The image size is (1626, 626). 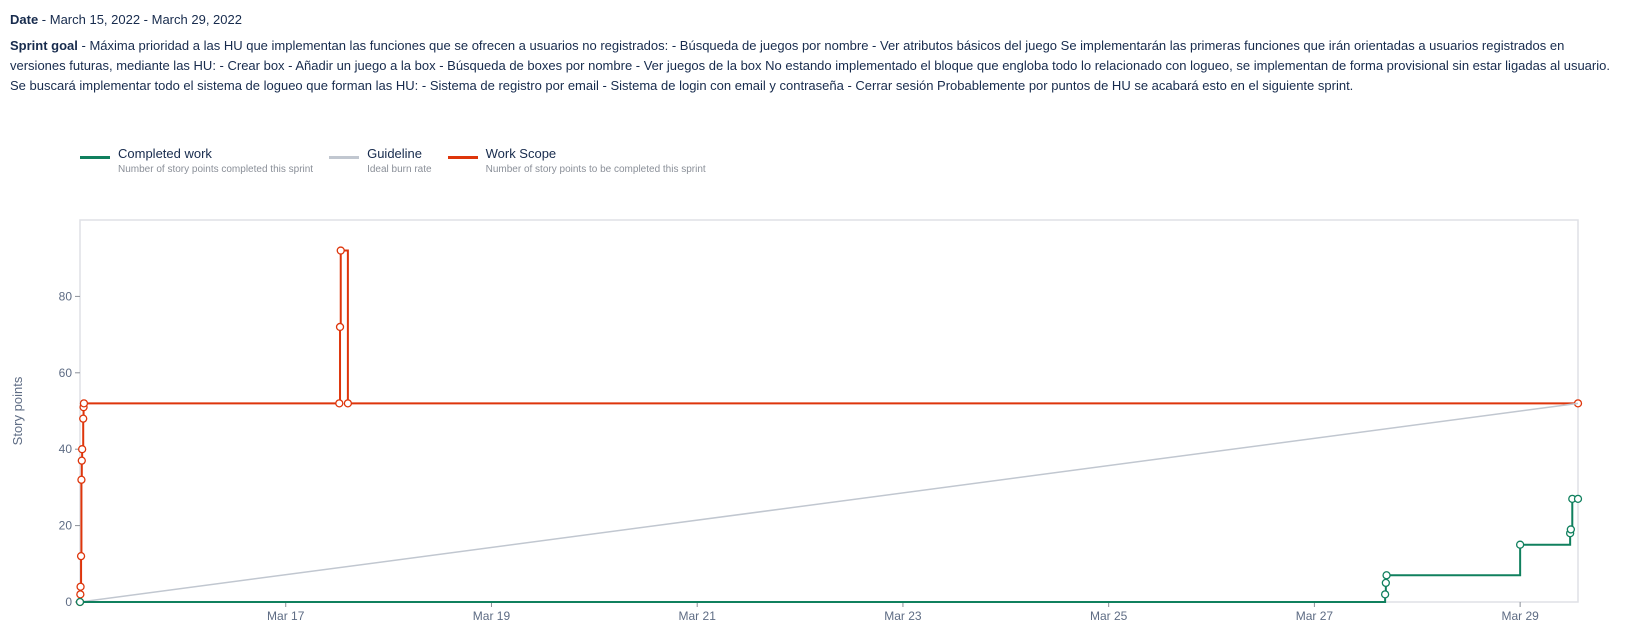 I want to click on legend-title: Completed work, so click(x=165, y=153).